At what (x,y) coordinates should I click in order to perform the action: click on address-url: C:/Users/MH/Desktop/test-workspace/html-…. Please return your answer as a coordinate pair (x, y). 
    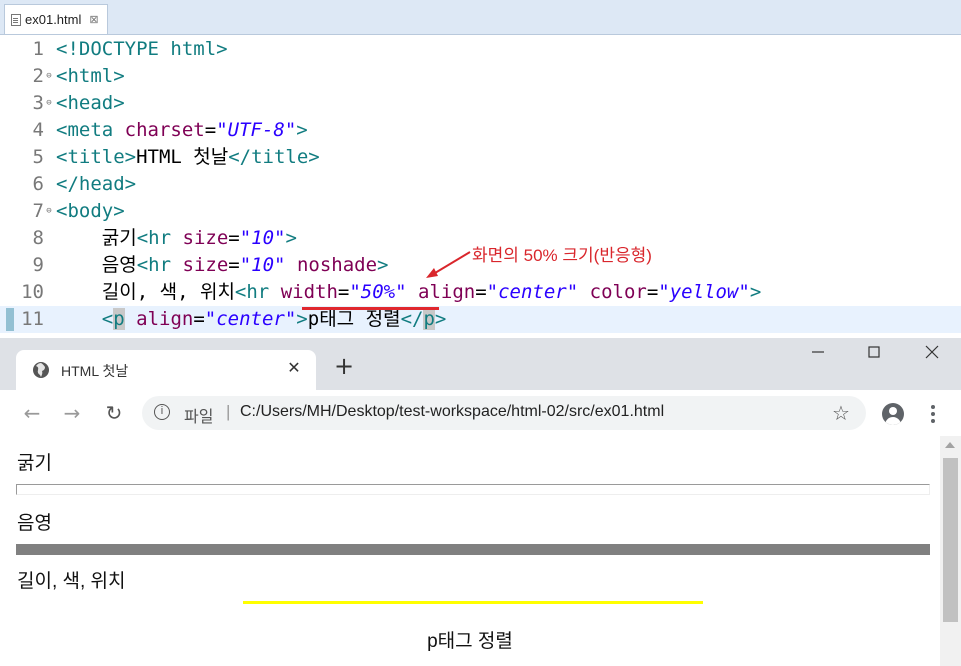
    Looking at the image, I should click on (452, 412).